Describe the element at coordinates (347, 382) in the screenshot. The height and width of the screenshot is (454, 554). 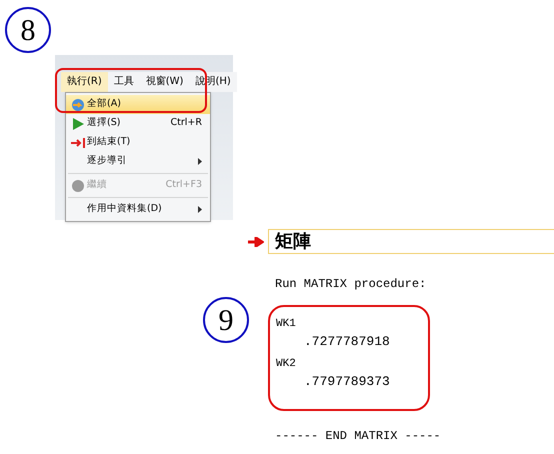
I see `result-value: .7797789373` at that location.